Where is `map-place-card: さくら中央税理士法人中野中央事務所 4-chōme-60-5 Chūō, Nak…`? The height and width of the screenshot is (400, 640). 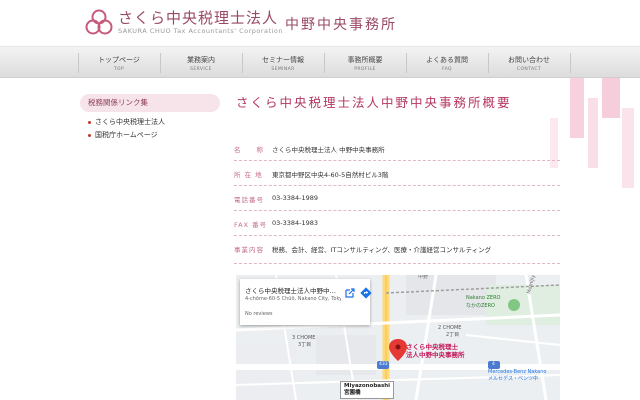
map-place-card: さくら中央税理士法人中野中央事務所 4-chōme-60-5 Chūō, Nak… is located at coordinates (306, 302).